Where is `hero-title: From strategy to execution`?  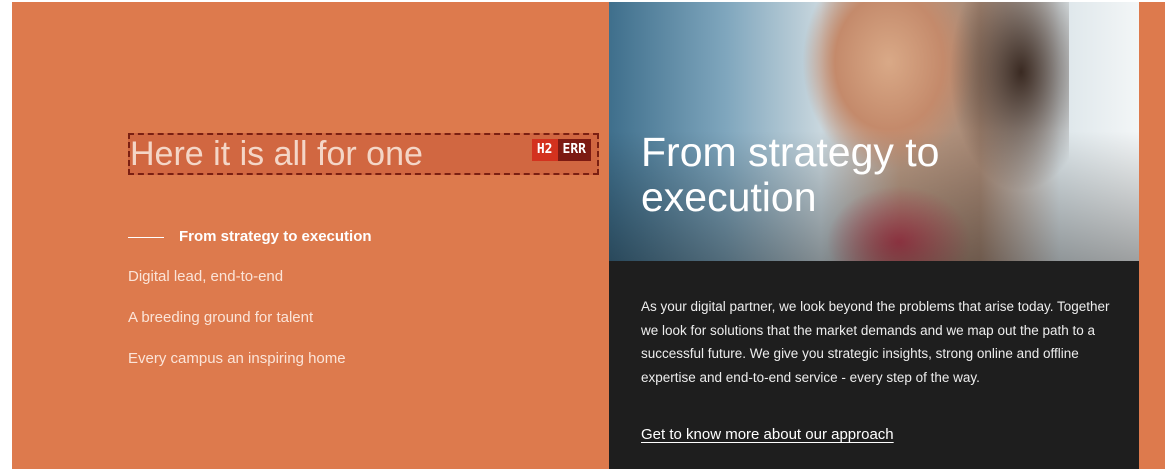 hero-title: From strategy to execution is located at coordinates (790, 174).